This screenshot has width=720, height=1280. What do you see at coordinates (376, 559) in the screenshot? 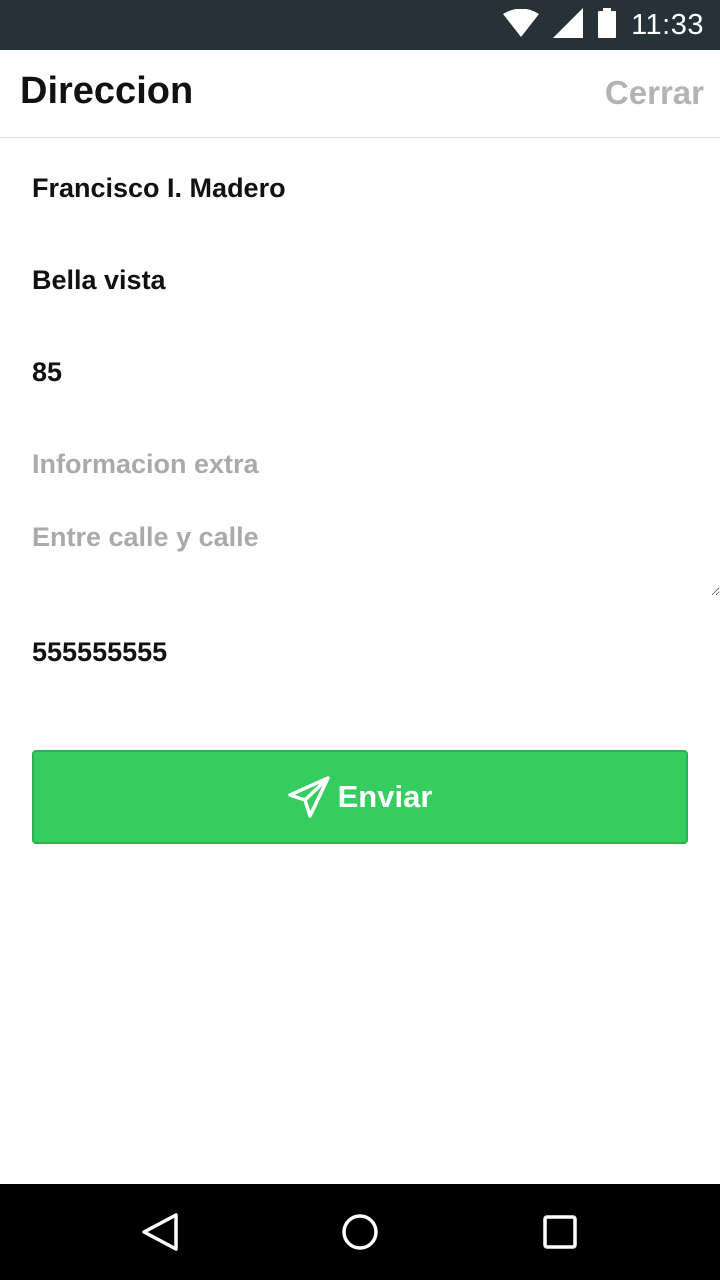
I see `between-streets-textarea` at bounding box center [376, 559].